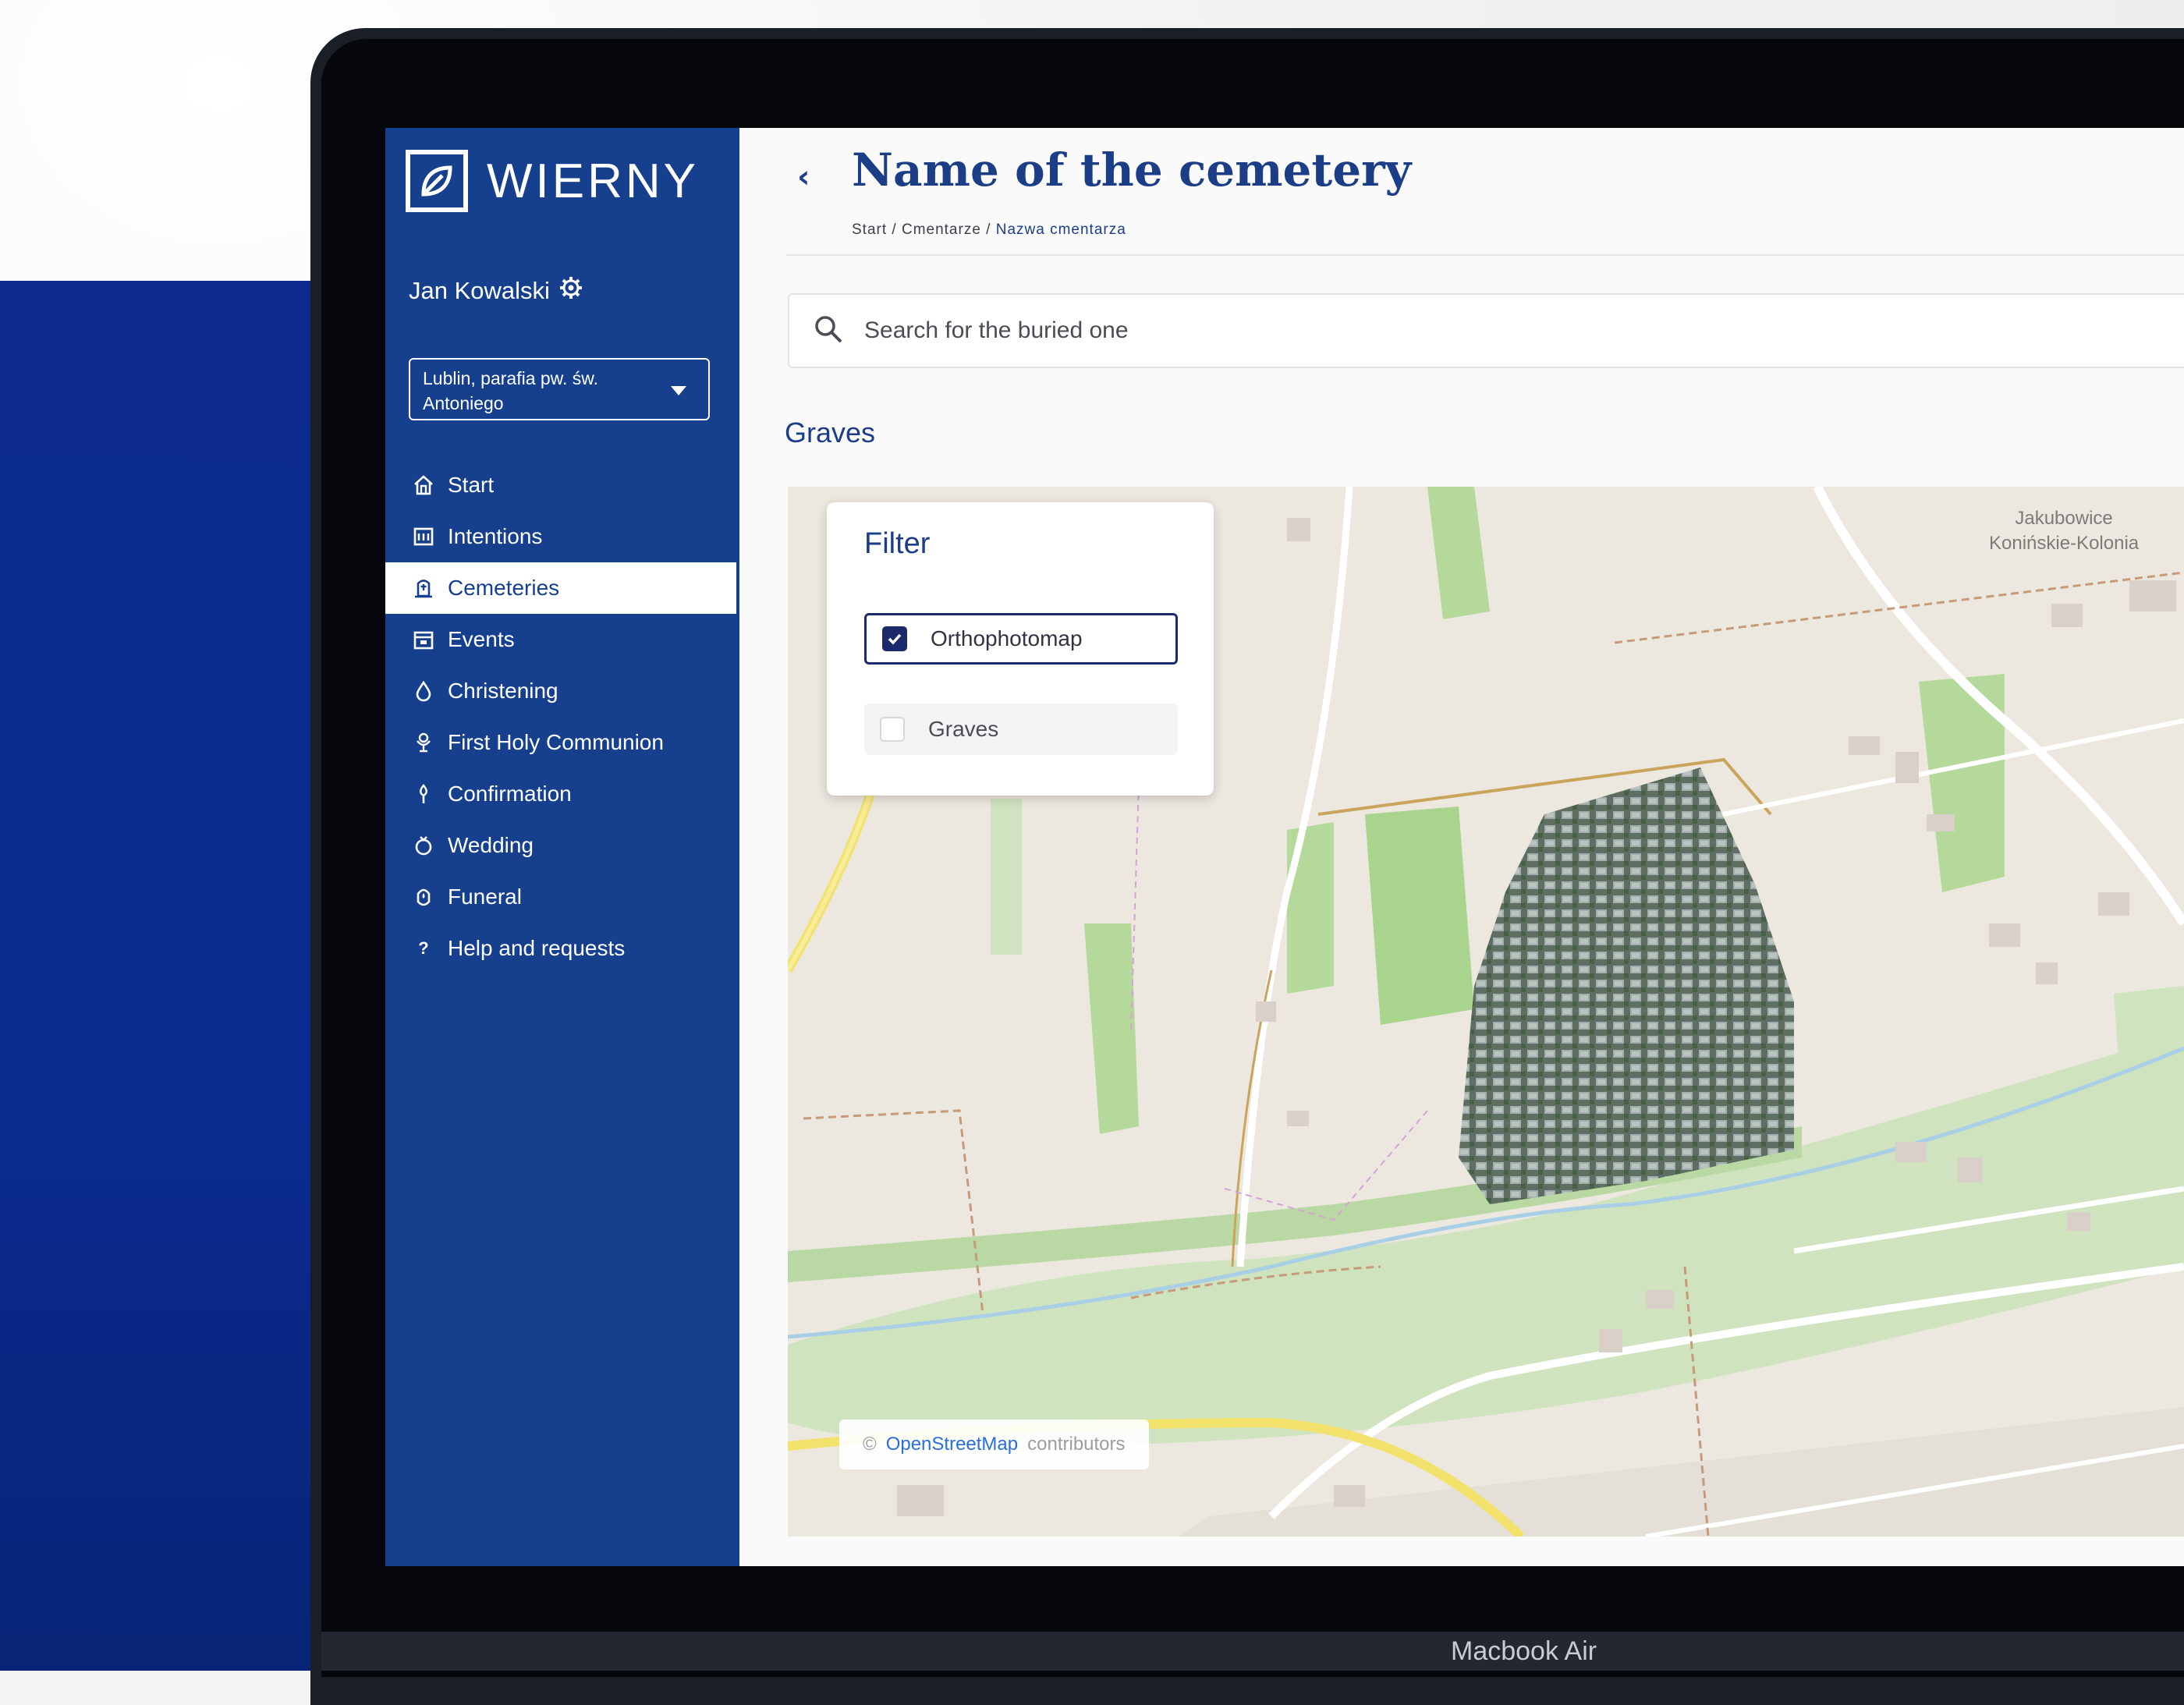 The height and width of the screenshot is (1705, 2184). I want to click on event-icon, so click(424, 639).